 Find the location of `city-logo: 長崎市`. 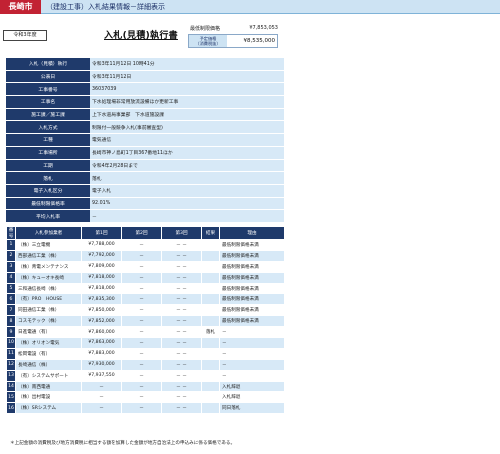

city-logo: 長崎市 is located at coordinates (20, 7).